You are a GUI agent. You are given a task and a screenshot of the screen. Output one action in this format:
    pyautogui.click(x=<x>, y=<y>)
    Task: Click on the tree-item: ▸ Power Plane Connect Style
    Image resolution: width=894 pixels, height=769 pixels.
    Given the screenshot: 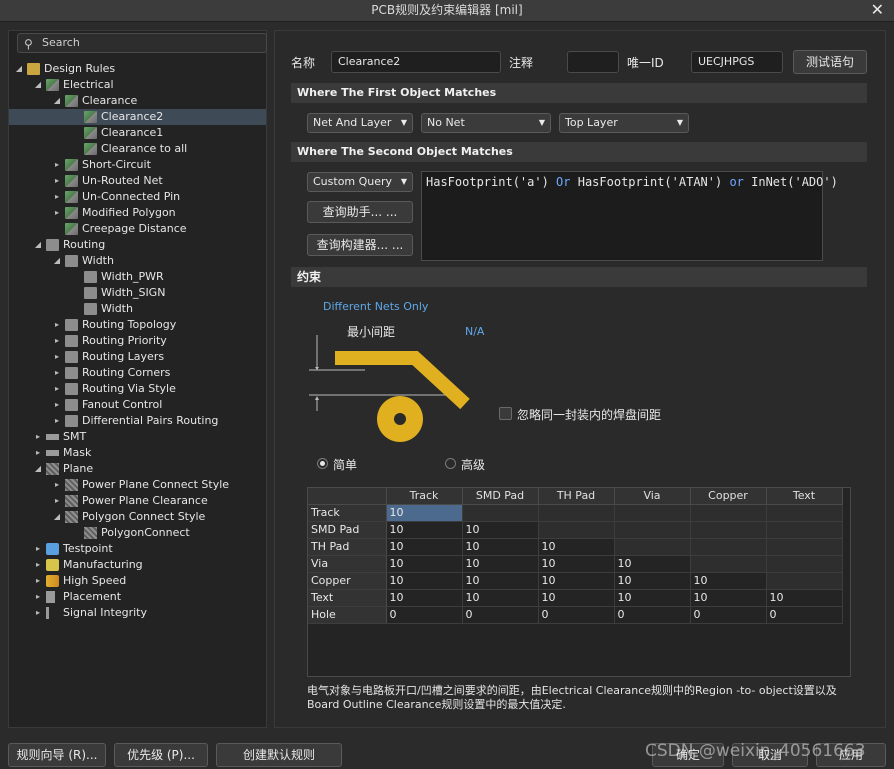 What is the action you would take?
    pyautogui.click(x=137, y=485)
    